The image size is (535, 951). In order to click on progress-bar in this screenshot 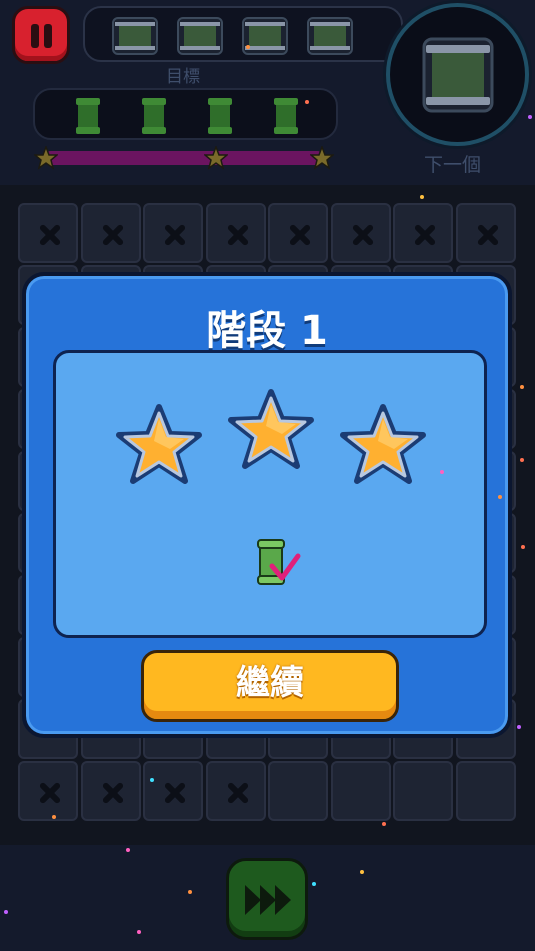, I will do `click(184, 158)`.